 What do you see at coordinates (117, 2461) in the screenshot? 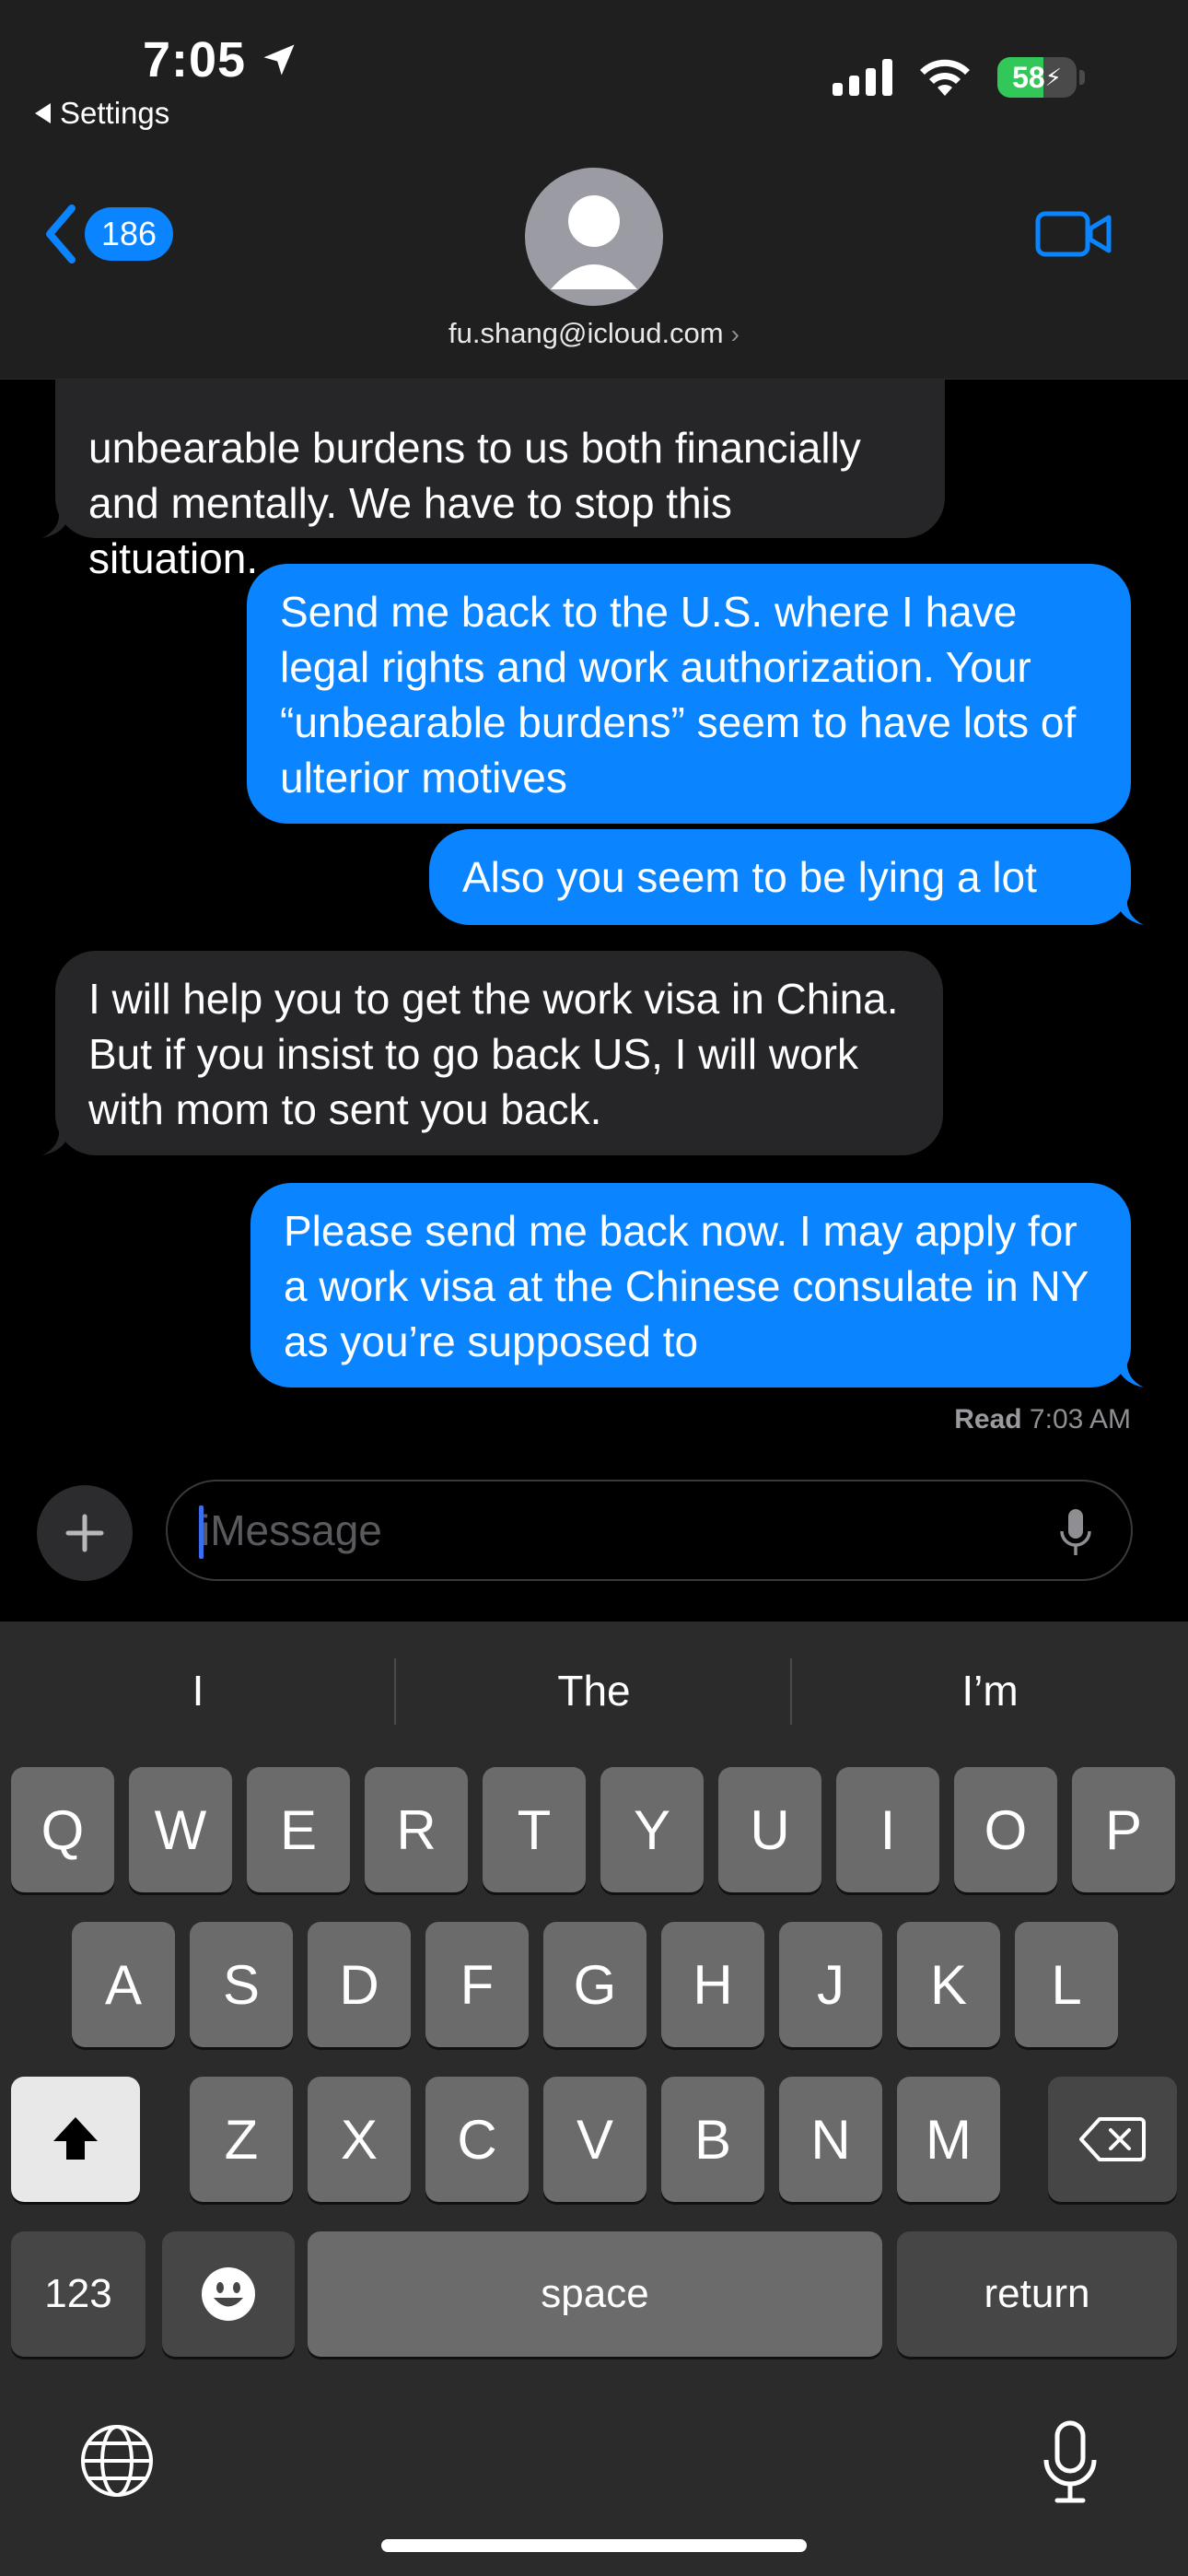
I see `globe-icon` at bounding box center [117, 2461].